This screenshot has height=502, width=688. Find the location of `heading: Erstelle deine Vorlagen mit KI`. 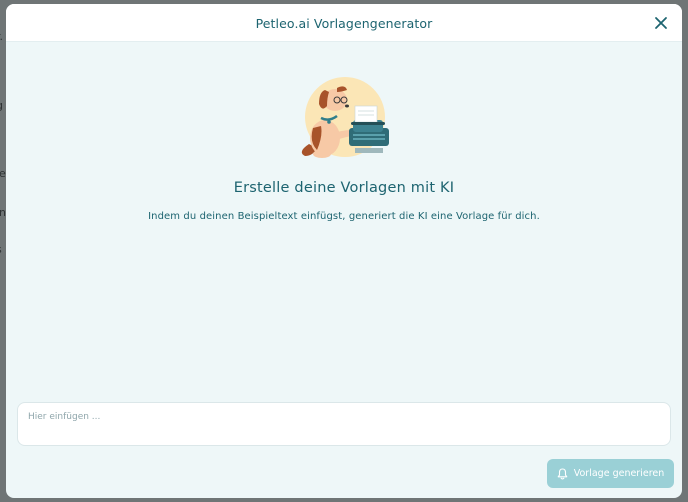

heading: Erstelle deine Vorlagen mit KI is located at coordinates (344, 188).